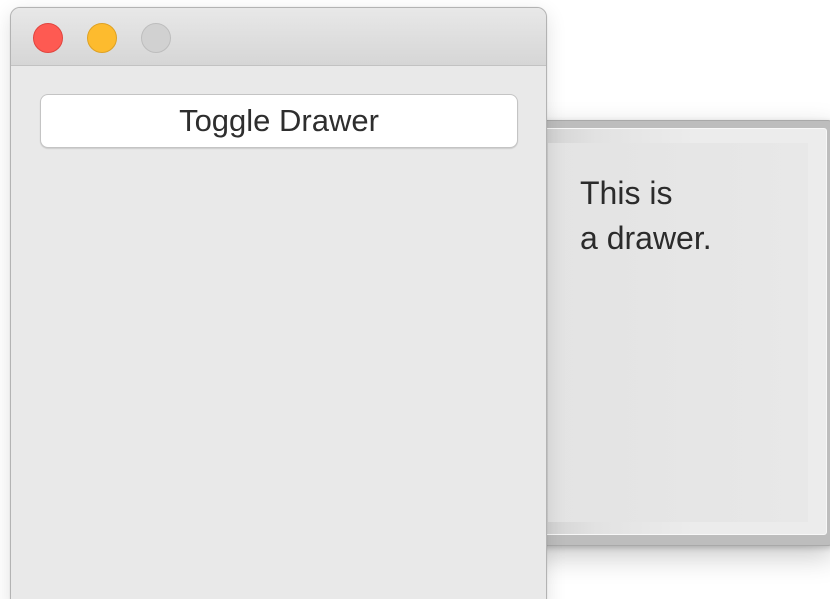 The image size is (830, 599). What do you see at coordinates (102, 38) in the screenshot?
I see `minimize-button` at bounding box center [102, 38].